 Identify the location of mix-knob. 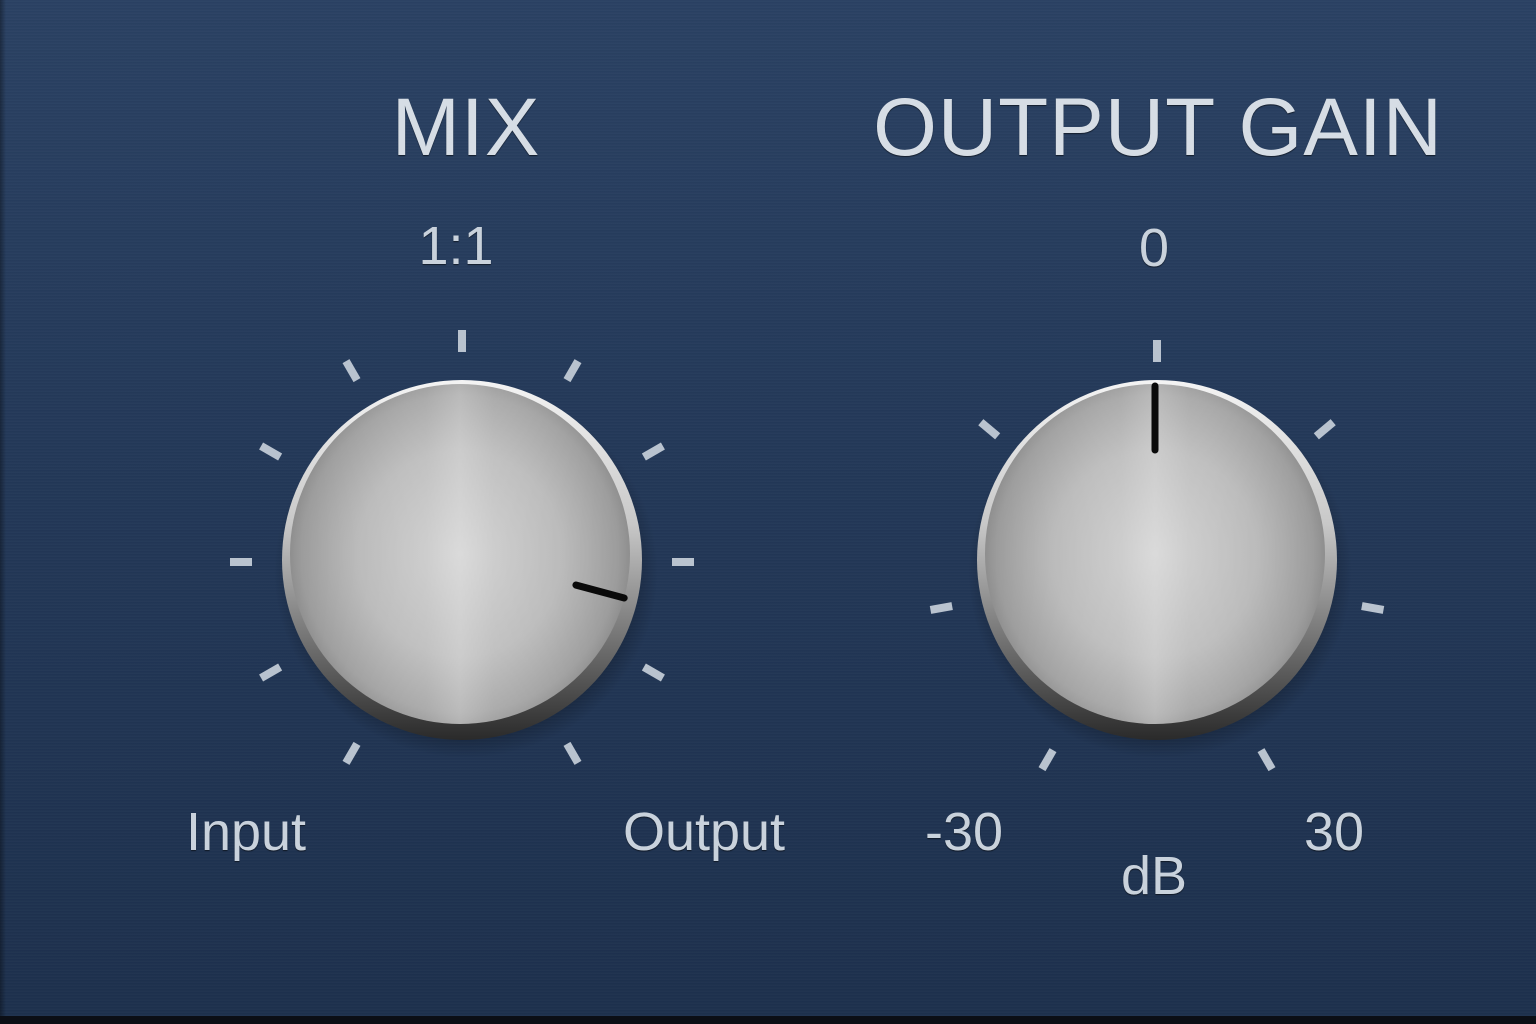
(462, 547).